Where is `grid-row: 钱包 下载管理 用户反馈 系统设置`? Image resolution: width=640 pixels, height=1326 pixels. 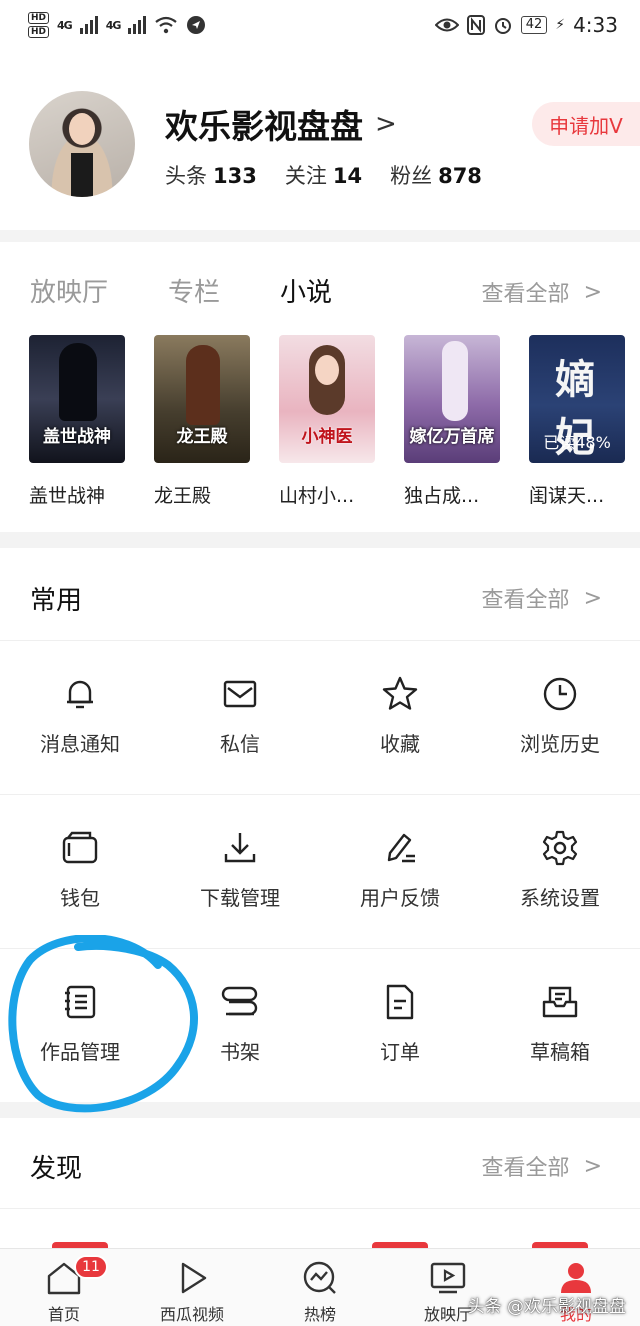 grid-row: 钱包 下载管理 用户反馈 系统设置 is located at coordinates (320, 871).